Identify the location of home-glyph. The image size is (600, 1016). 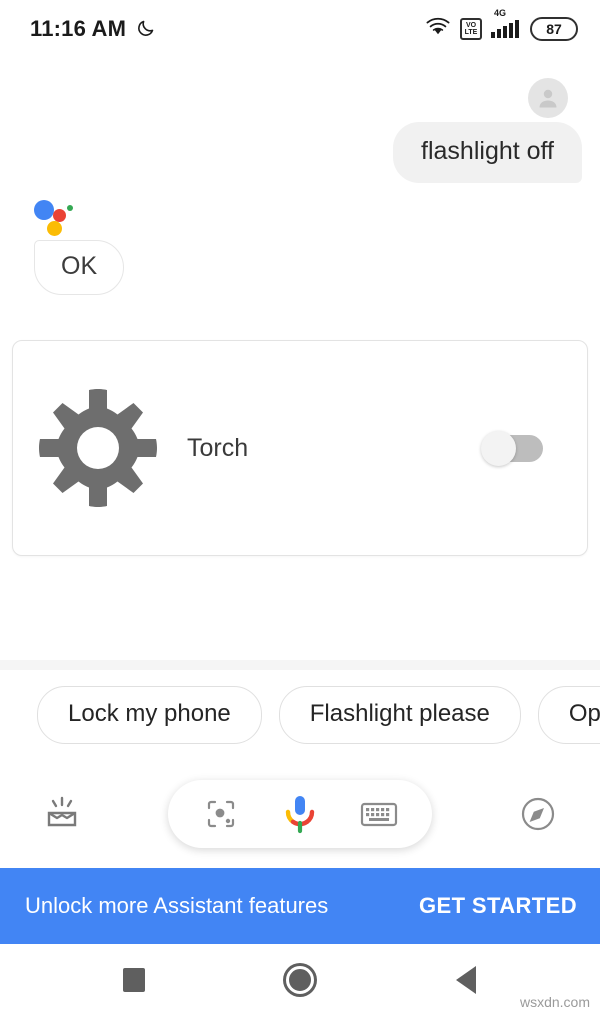
(300, 980).